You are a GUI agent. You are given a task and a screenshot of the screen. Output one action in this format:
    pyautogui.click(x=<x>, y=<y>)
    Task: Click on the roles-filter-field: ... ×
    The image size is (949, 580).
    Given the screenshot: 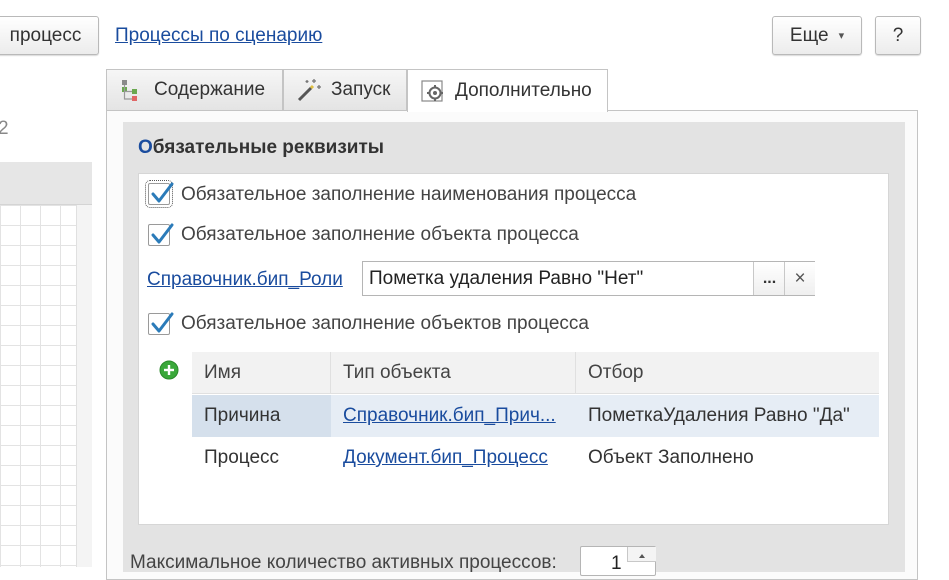 What is the action you would take?
    pyautogui.click(x=588, y=278)
    